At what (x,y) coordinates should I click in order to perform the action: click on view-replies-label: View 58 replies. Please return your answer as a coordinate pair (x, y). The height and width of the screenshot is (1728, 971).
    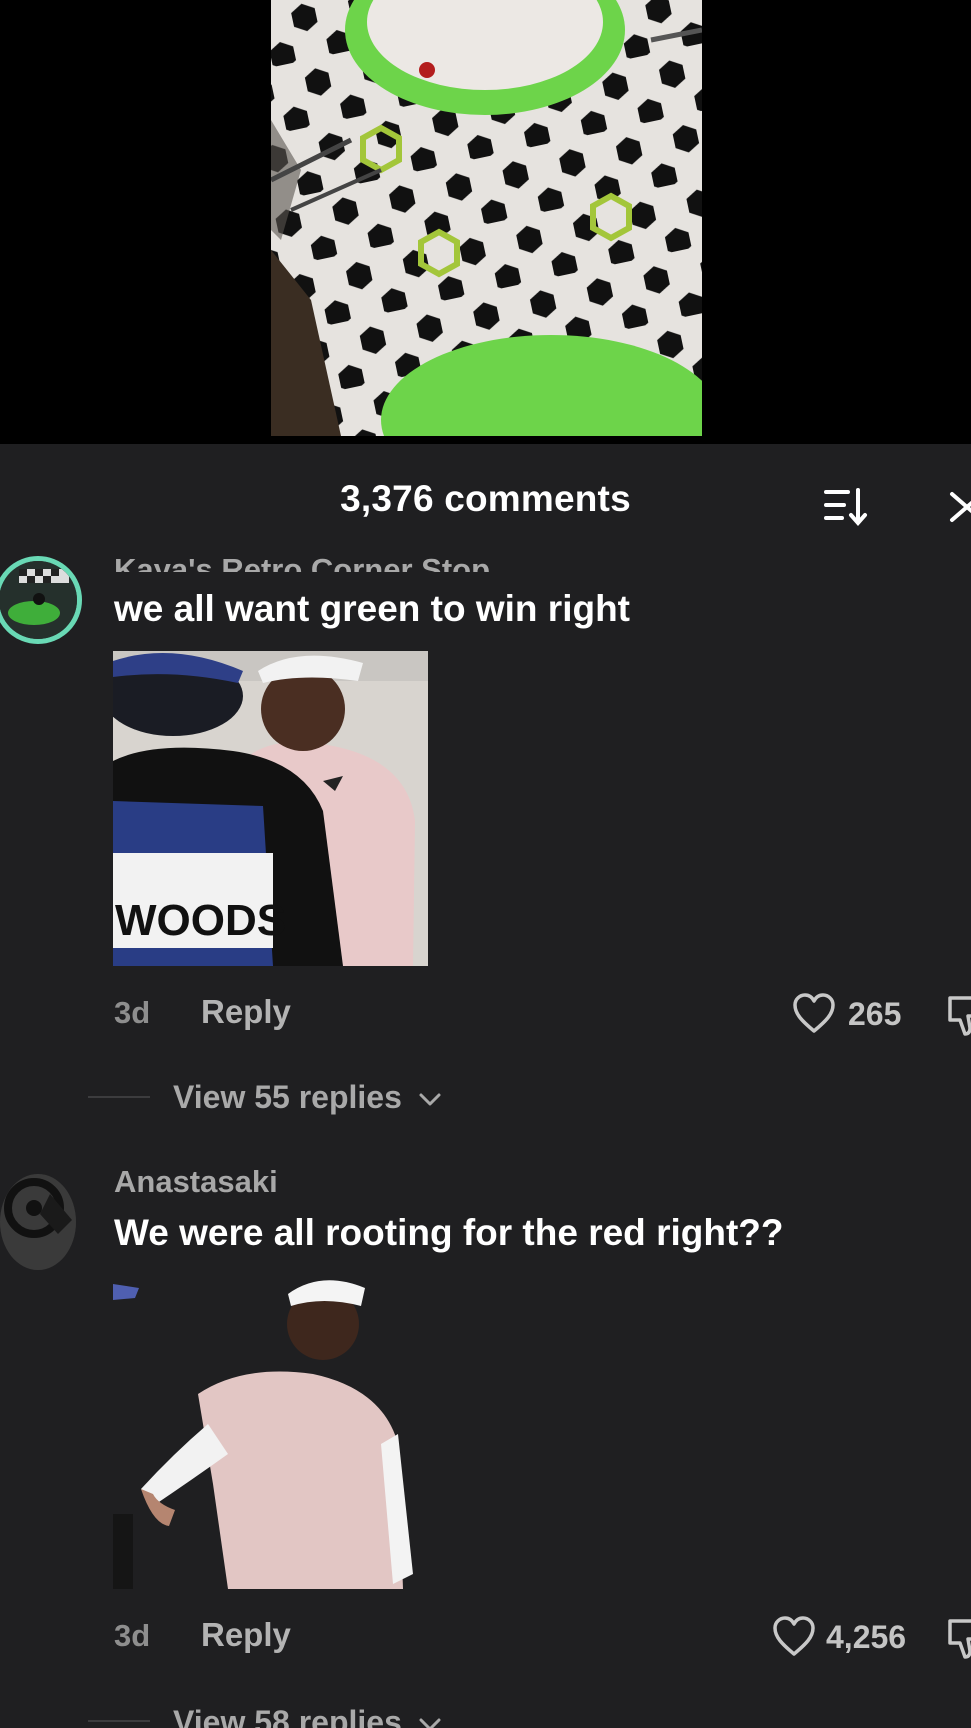
    Looking at the image, I should click on (287, 1716).